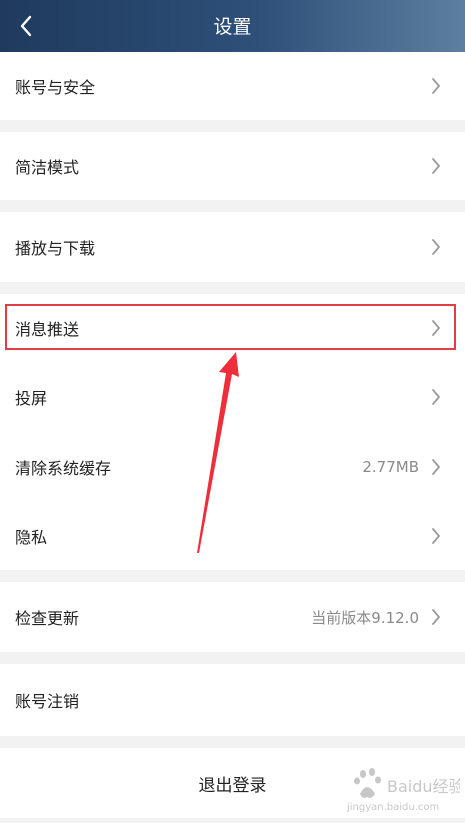 Image resolution: width=465 pixels, height=823 pixels. What do you see at coordinates (47, 618) in the screenshot?
I see `settings-item-label: 检查更新` at bounding box center [47, 618].